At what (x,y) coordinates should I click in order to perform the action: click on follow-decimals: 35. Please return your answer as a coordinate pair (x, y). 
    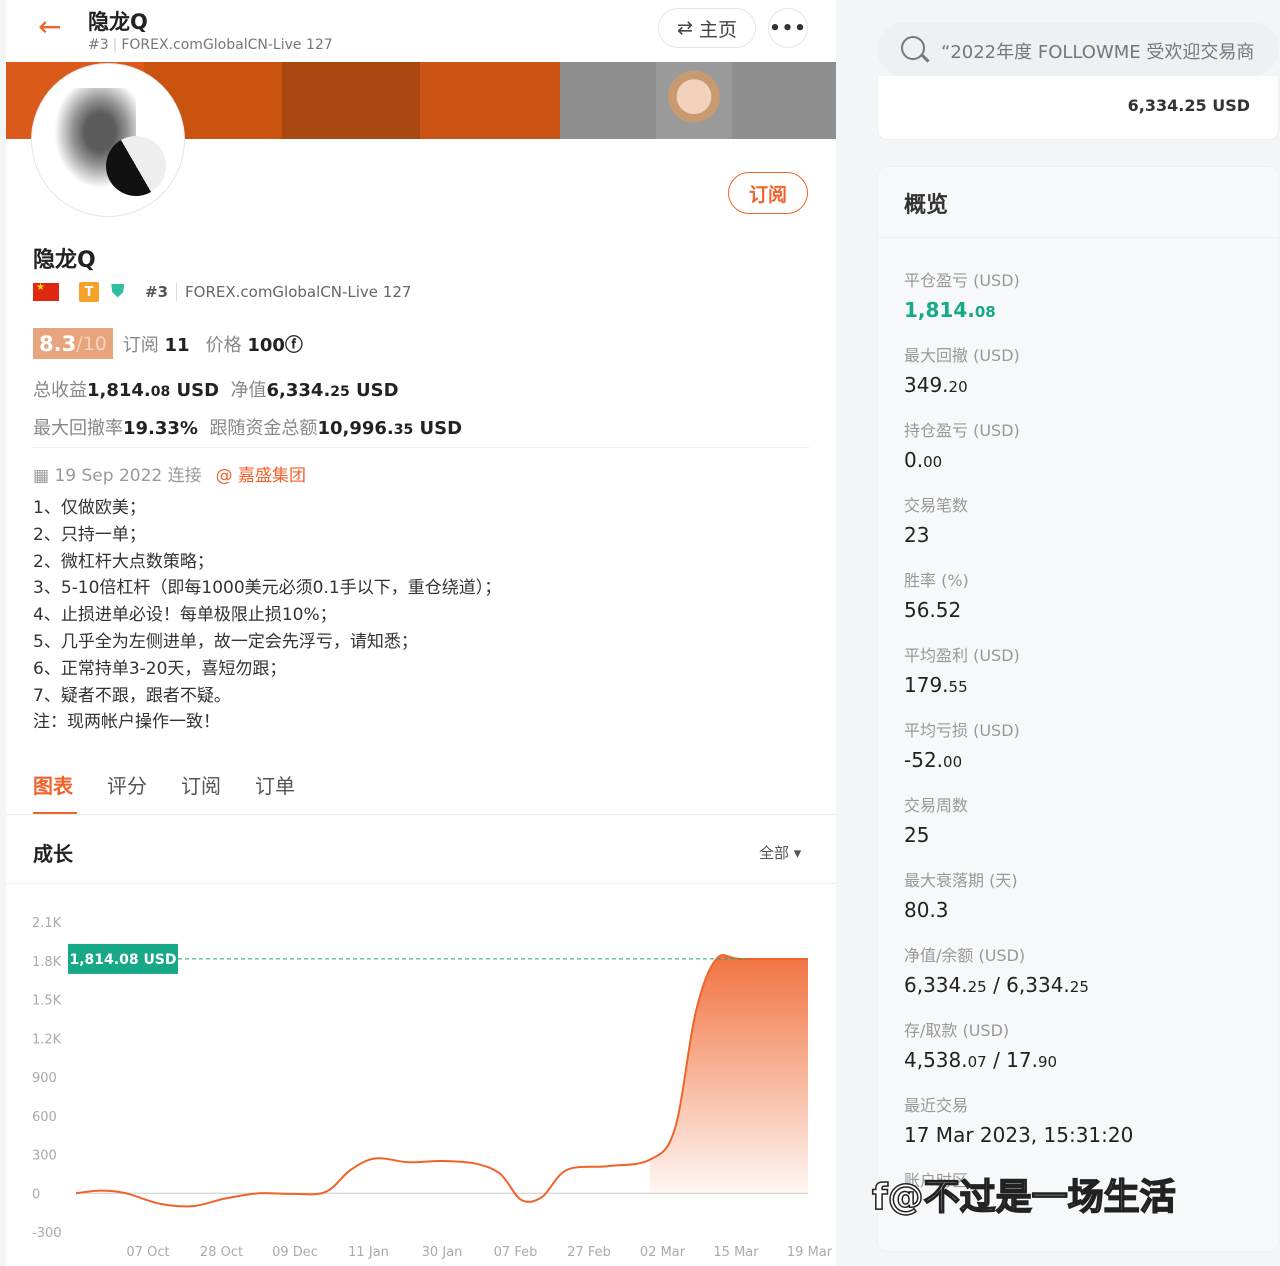
    Looking at the image, I should click on (403, 430).